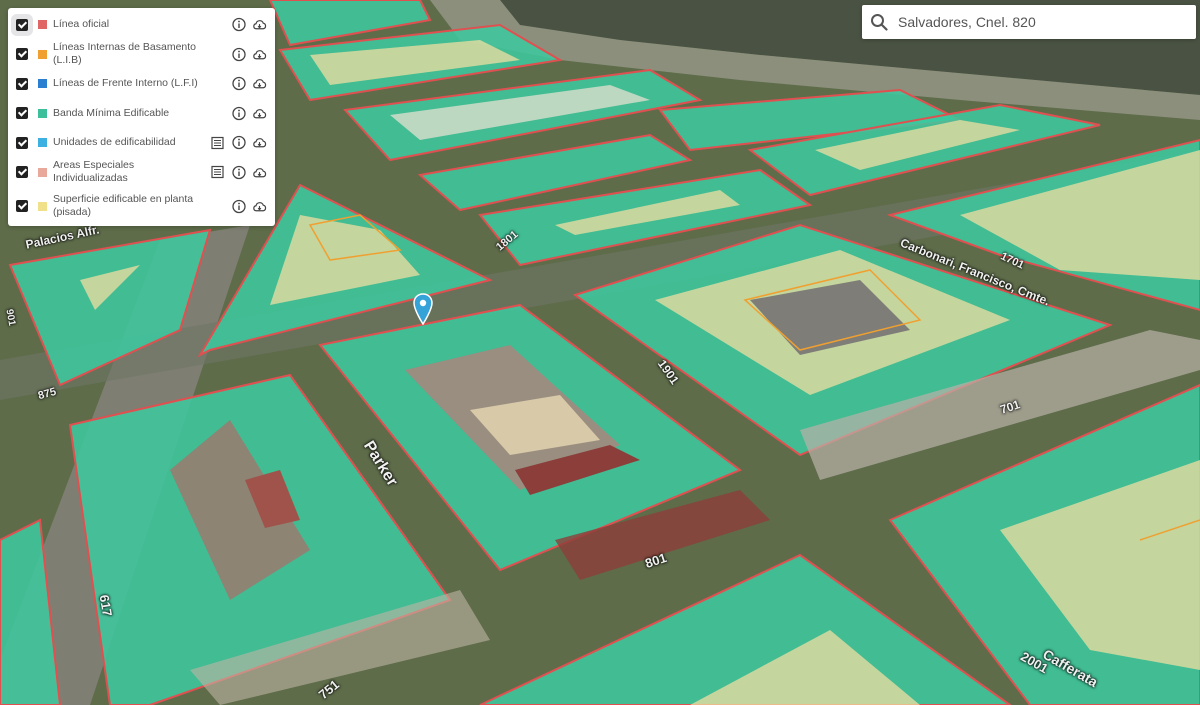  I want to click on layer-label: Línea oficial, so click(81, 24).